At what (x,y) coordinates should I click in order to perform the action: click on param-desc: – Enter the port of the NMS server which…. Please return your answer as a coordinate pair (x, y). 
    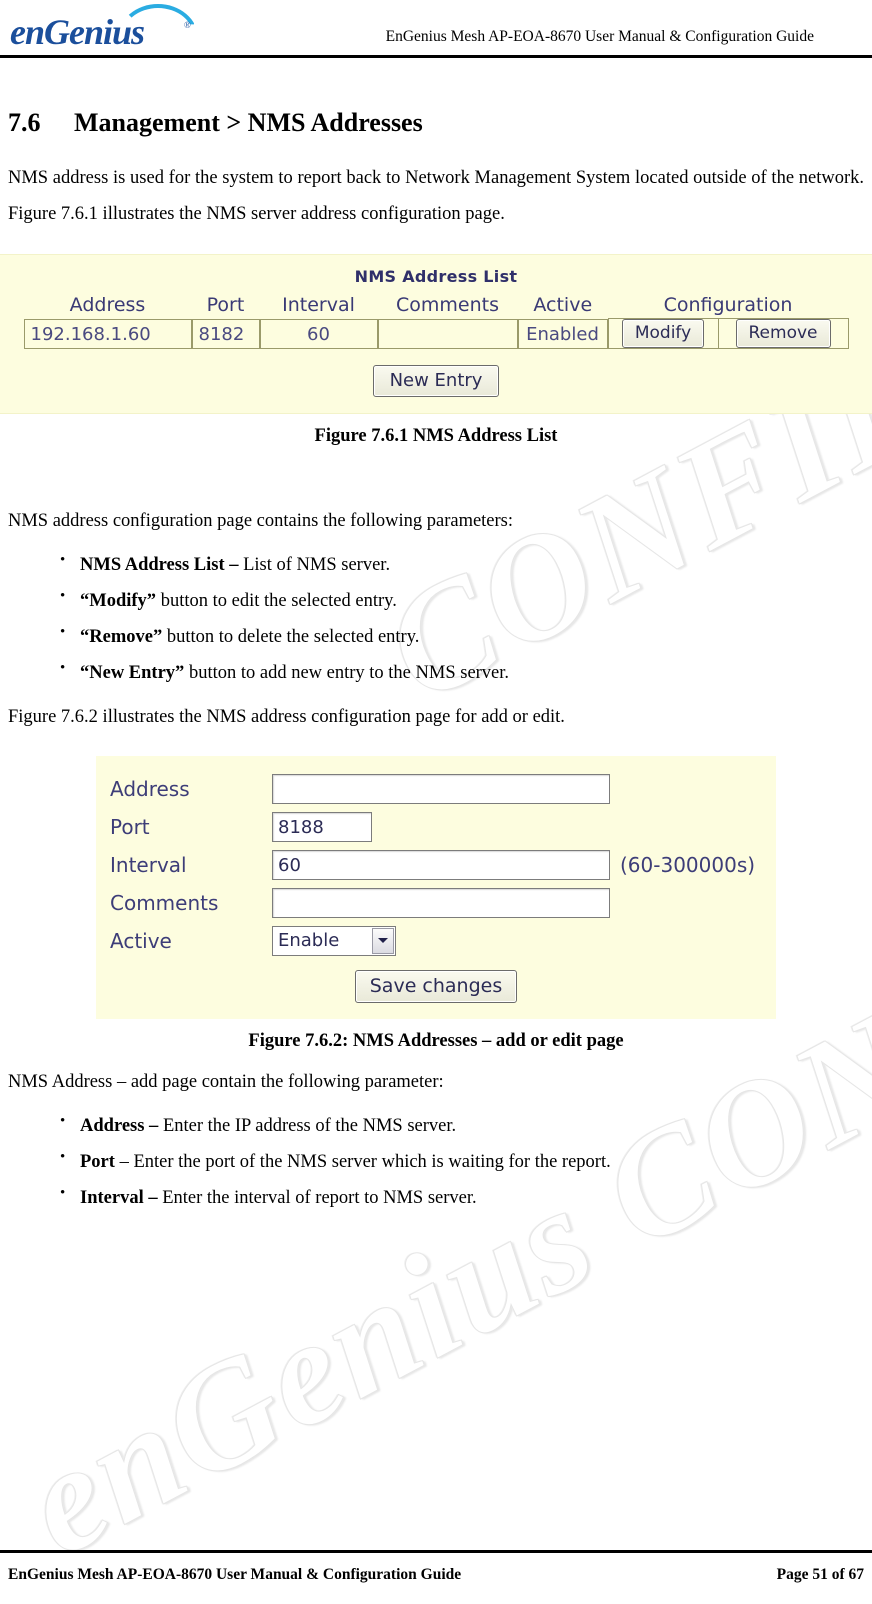
    Looking at the image, I should click on (365, 1161).